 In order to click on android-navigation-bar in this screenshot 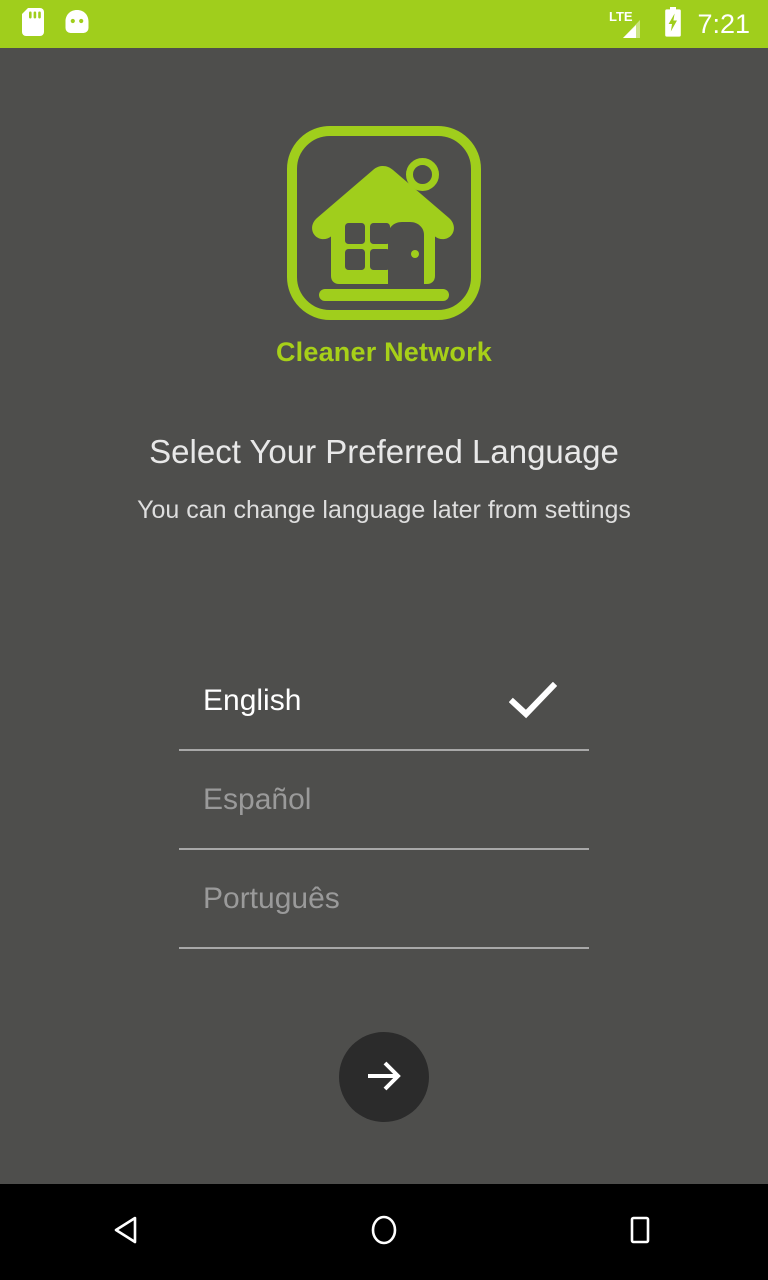, I will do `click(384, 1232)`.